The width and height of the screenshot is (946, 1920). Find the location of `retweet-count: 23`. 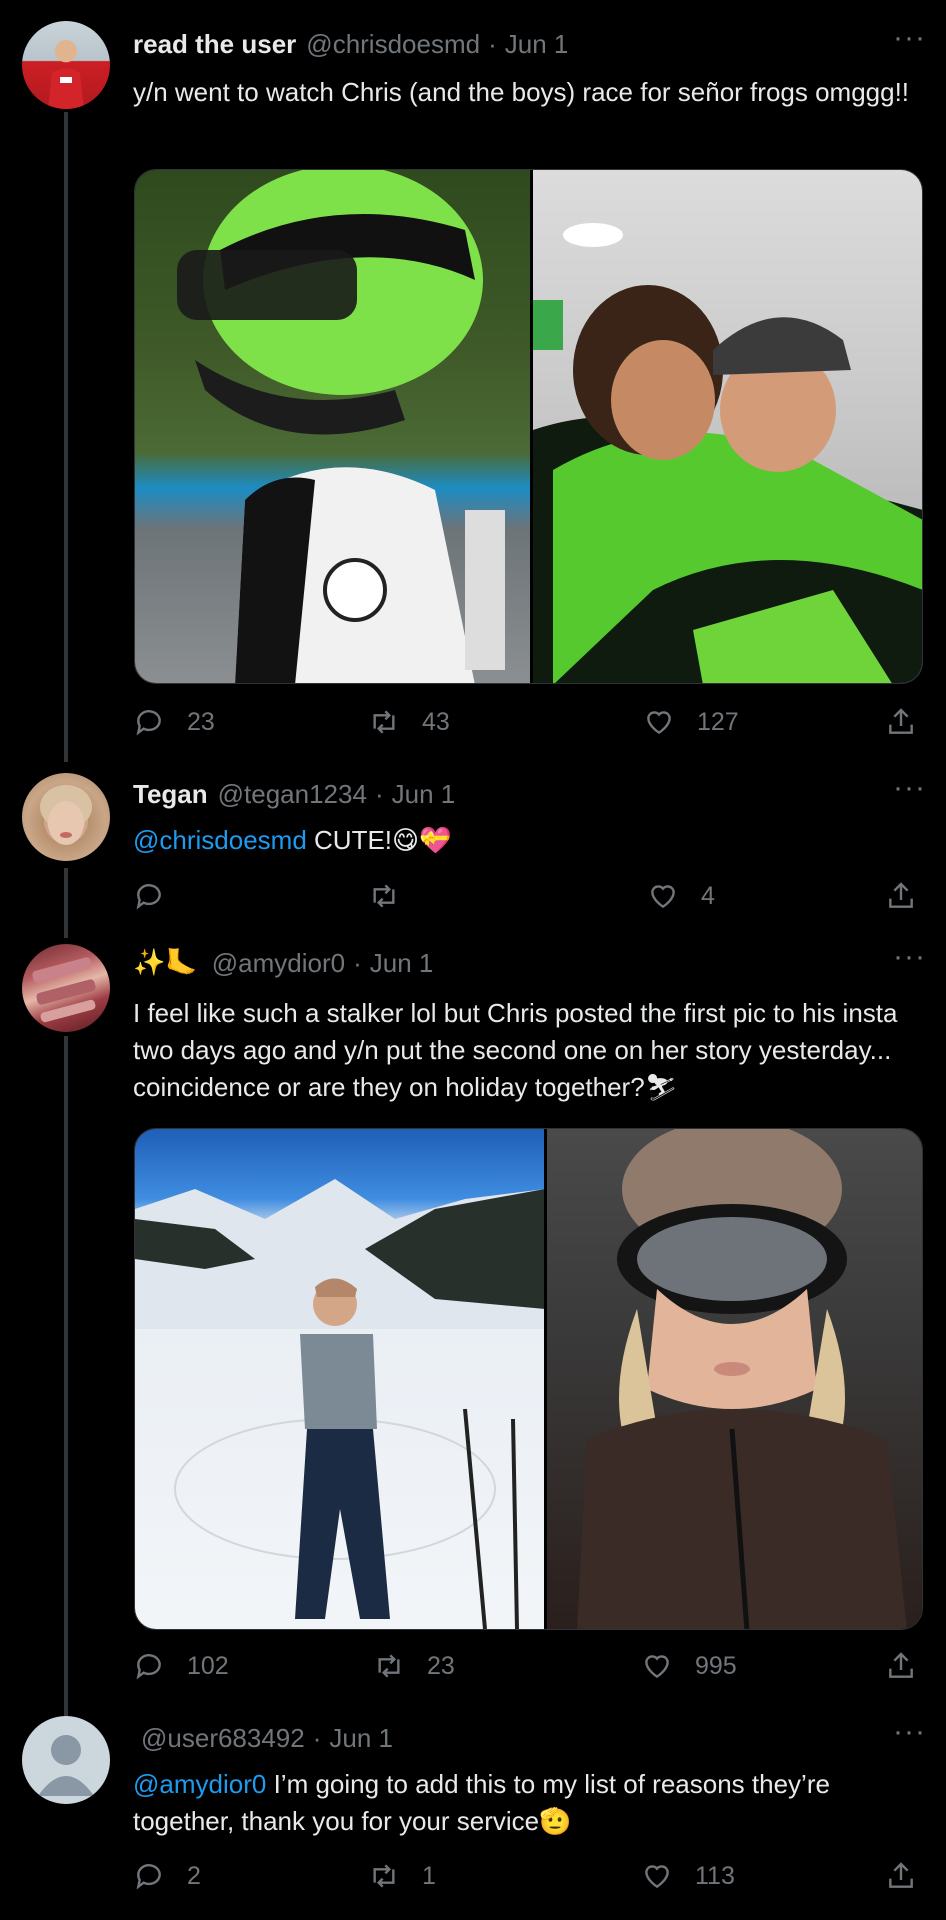

retweet-count: 23 is located at coordinates (441, 1665).